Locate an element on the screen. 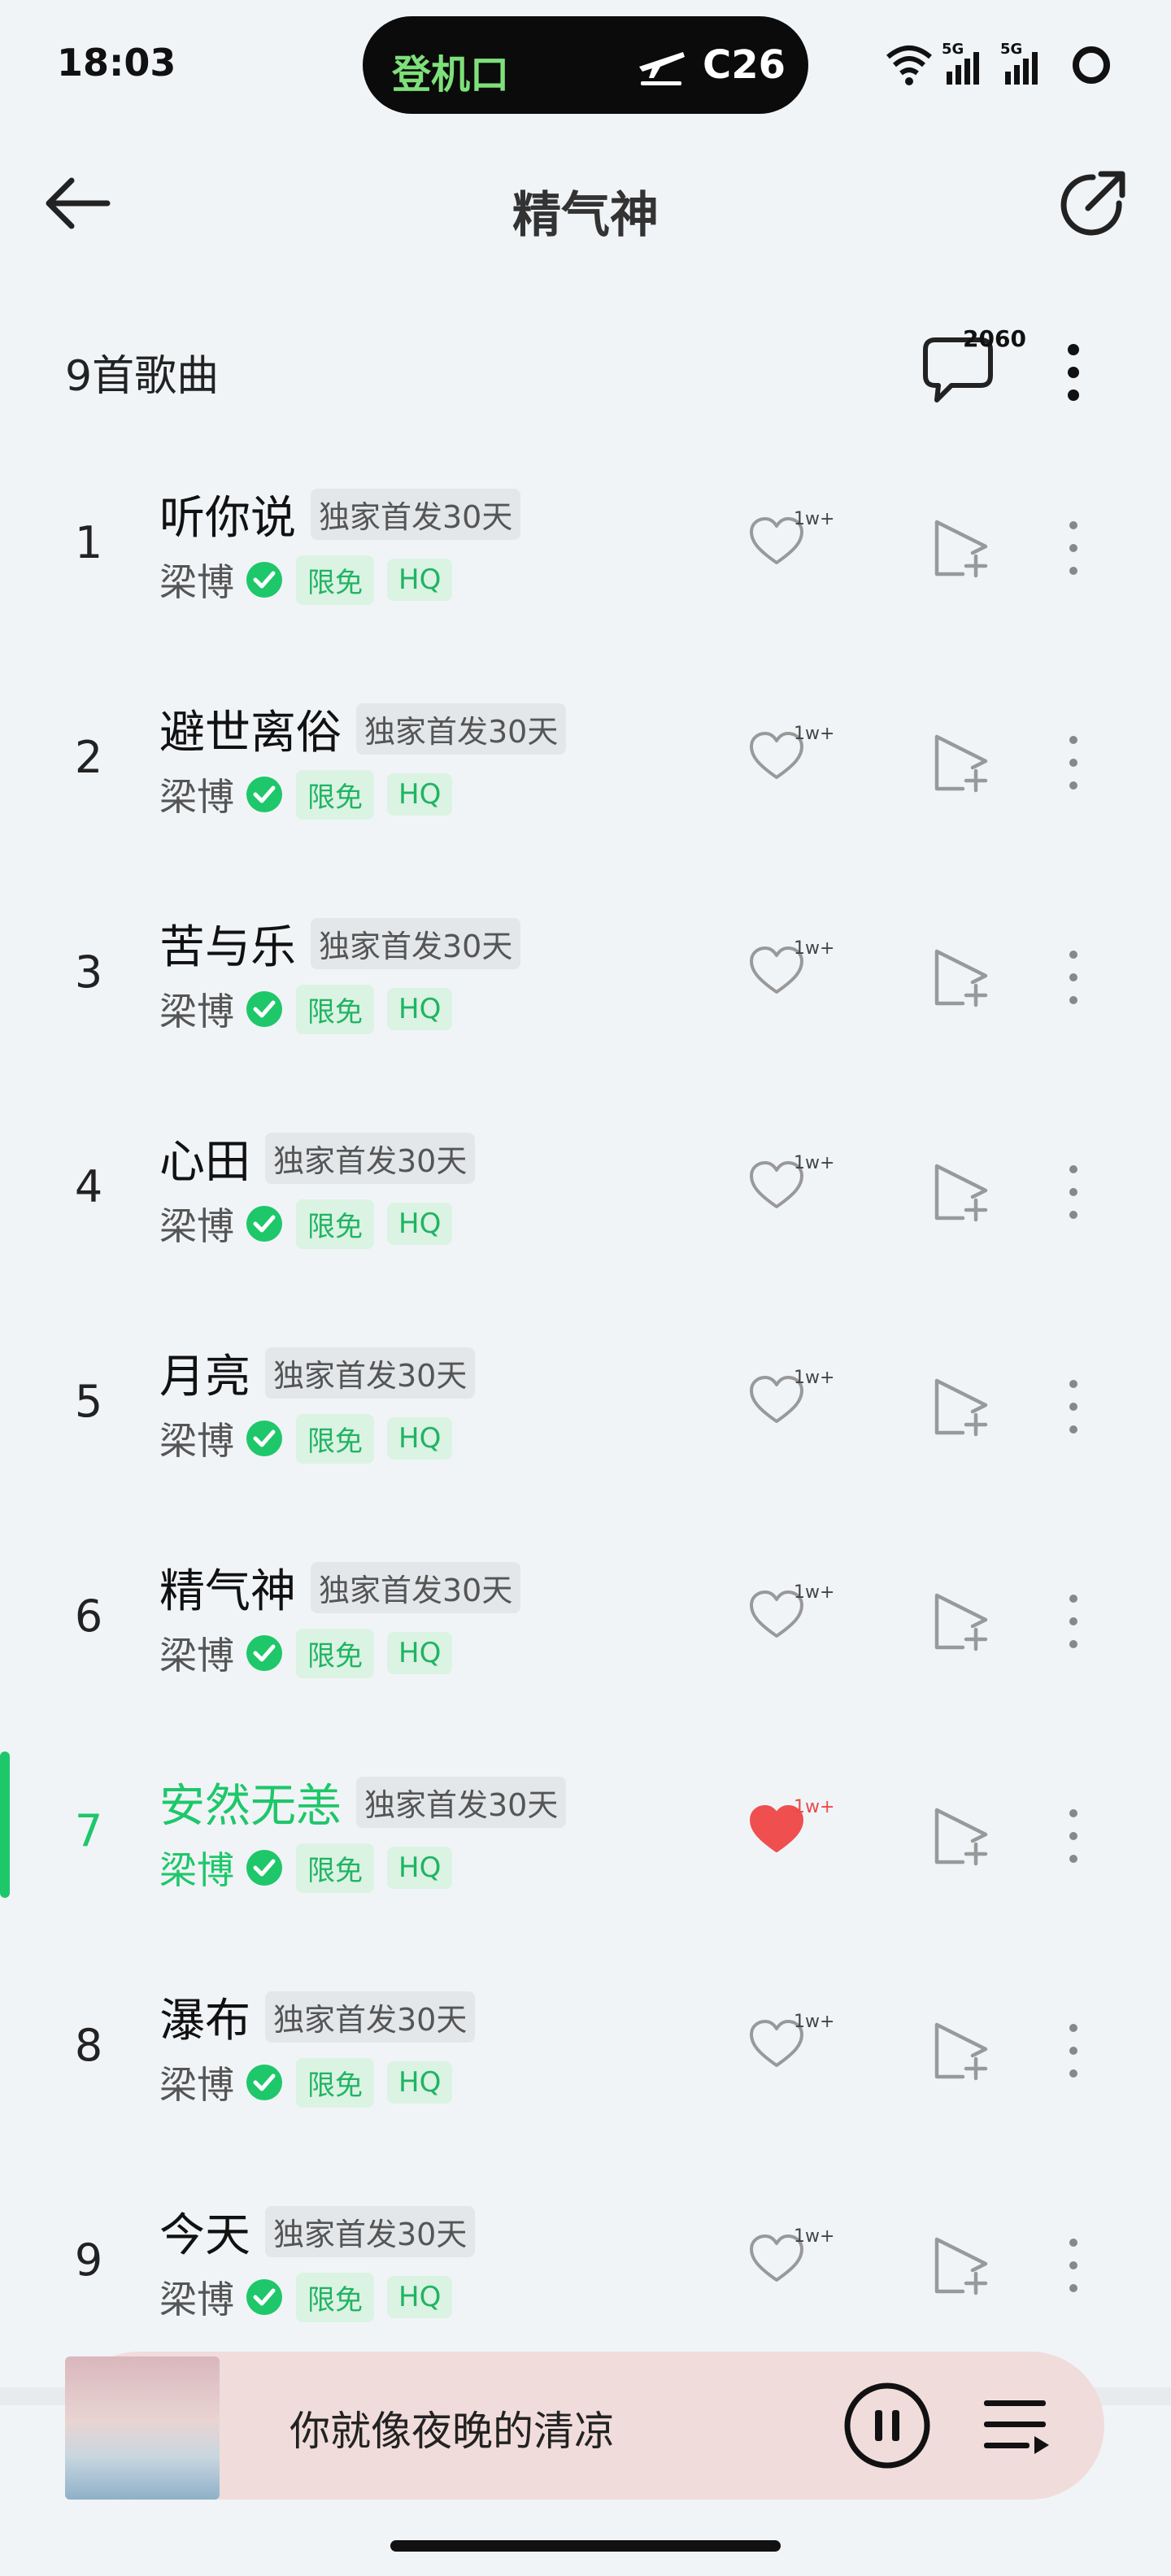 The image size is (1171, 2576). list-header: 9首歌曲 2060 is located at coordinates (585, 370).